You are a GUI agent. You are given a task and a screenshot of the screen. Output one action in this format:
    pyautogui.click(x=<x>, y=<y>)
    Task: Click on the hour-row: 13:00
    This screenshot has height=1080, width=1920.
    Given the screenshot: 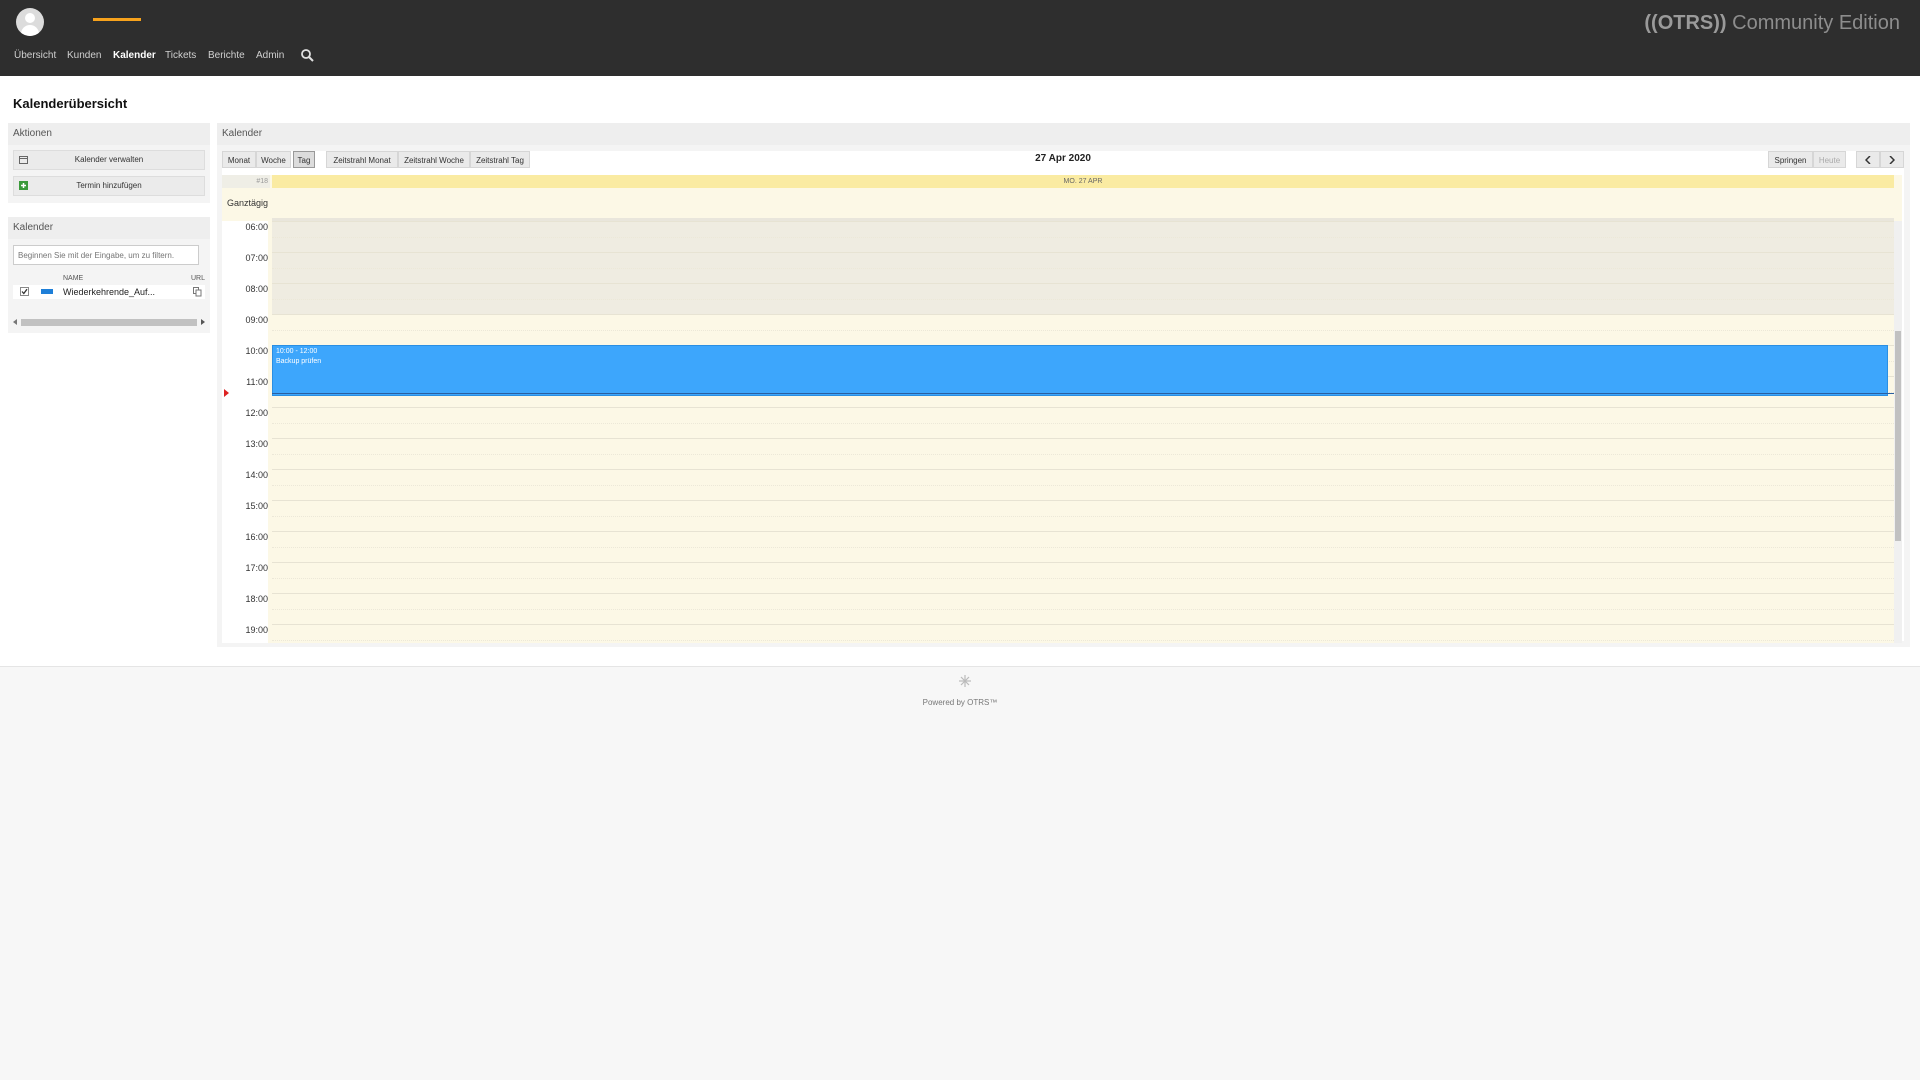 What is the action you would take?
    pyautogui.click(x=1058, y=453)
    